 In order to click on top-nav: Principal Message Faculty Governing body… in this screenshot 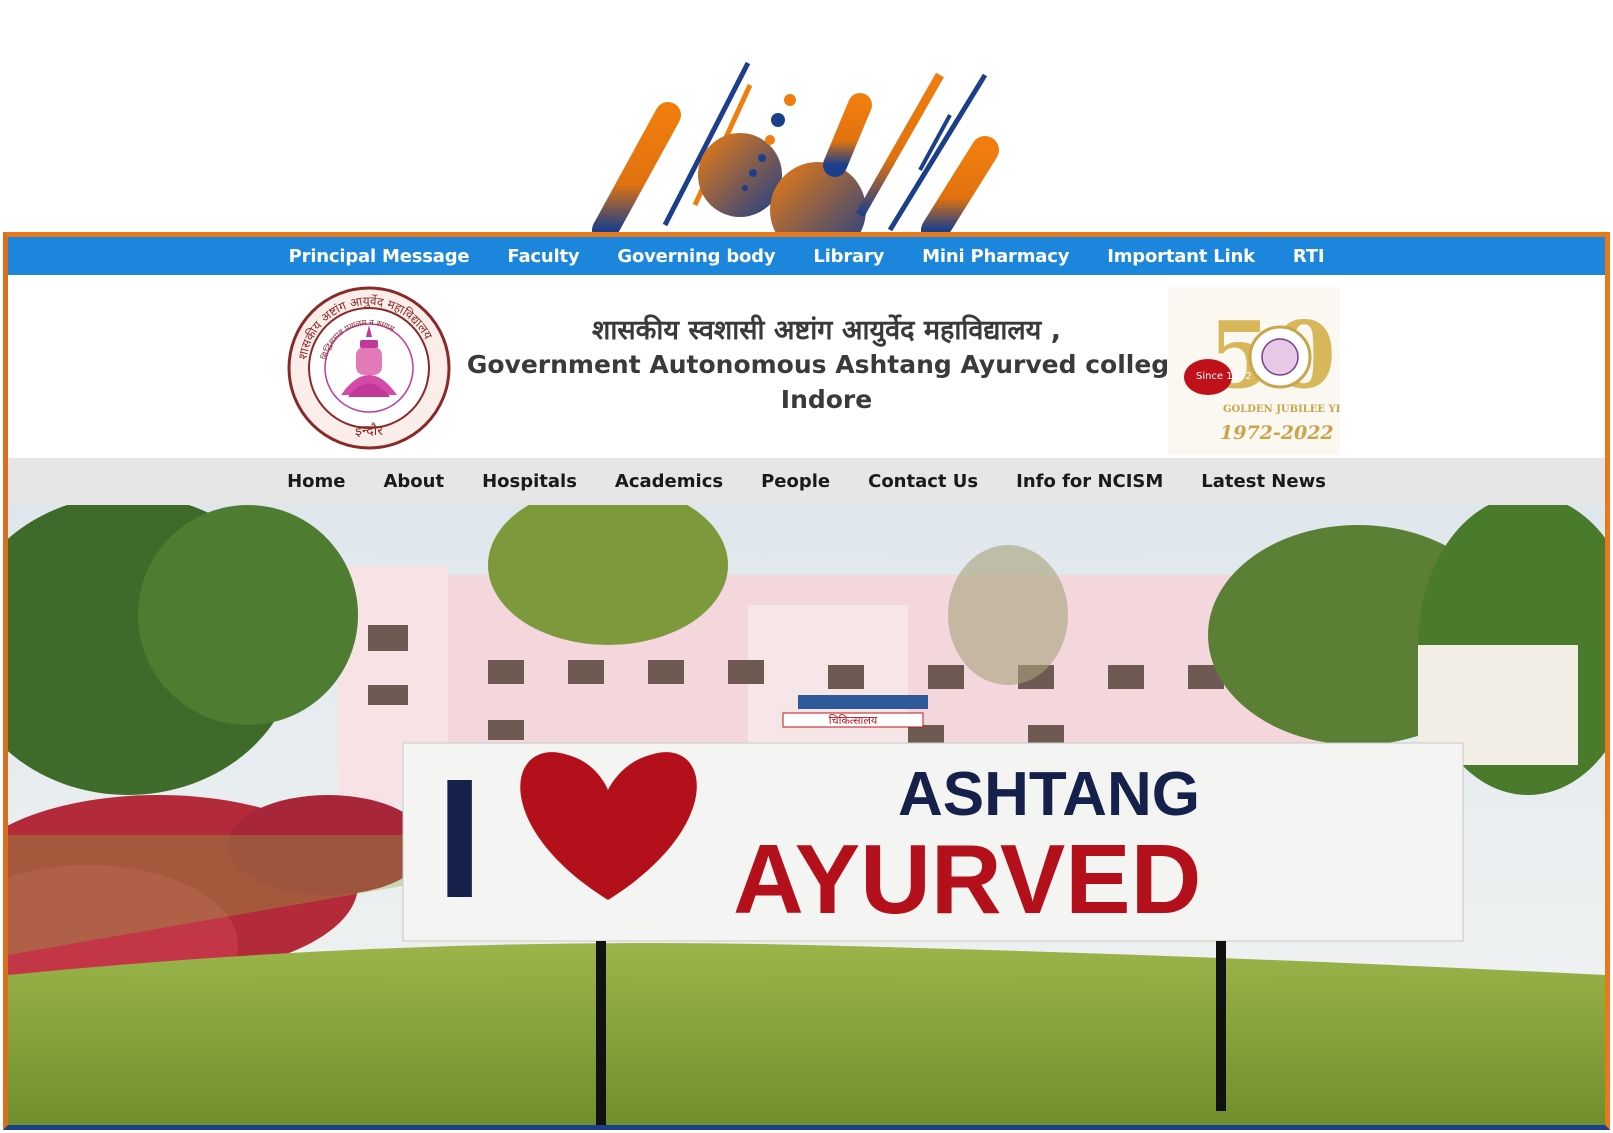, I will do `click(806, 256)`.